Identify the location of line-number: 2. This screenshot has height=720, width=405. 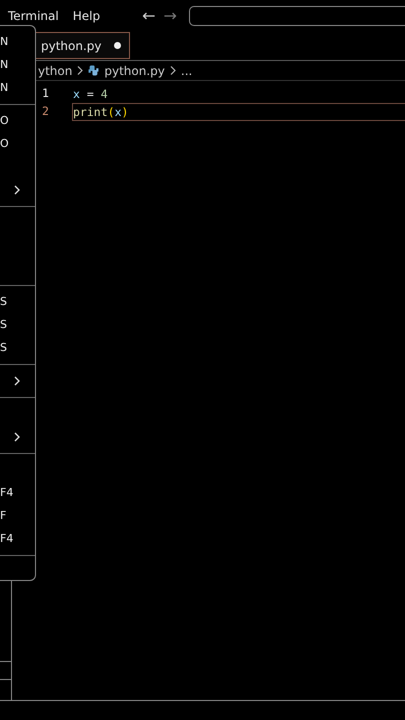
(46, 111).